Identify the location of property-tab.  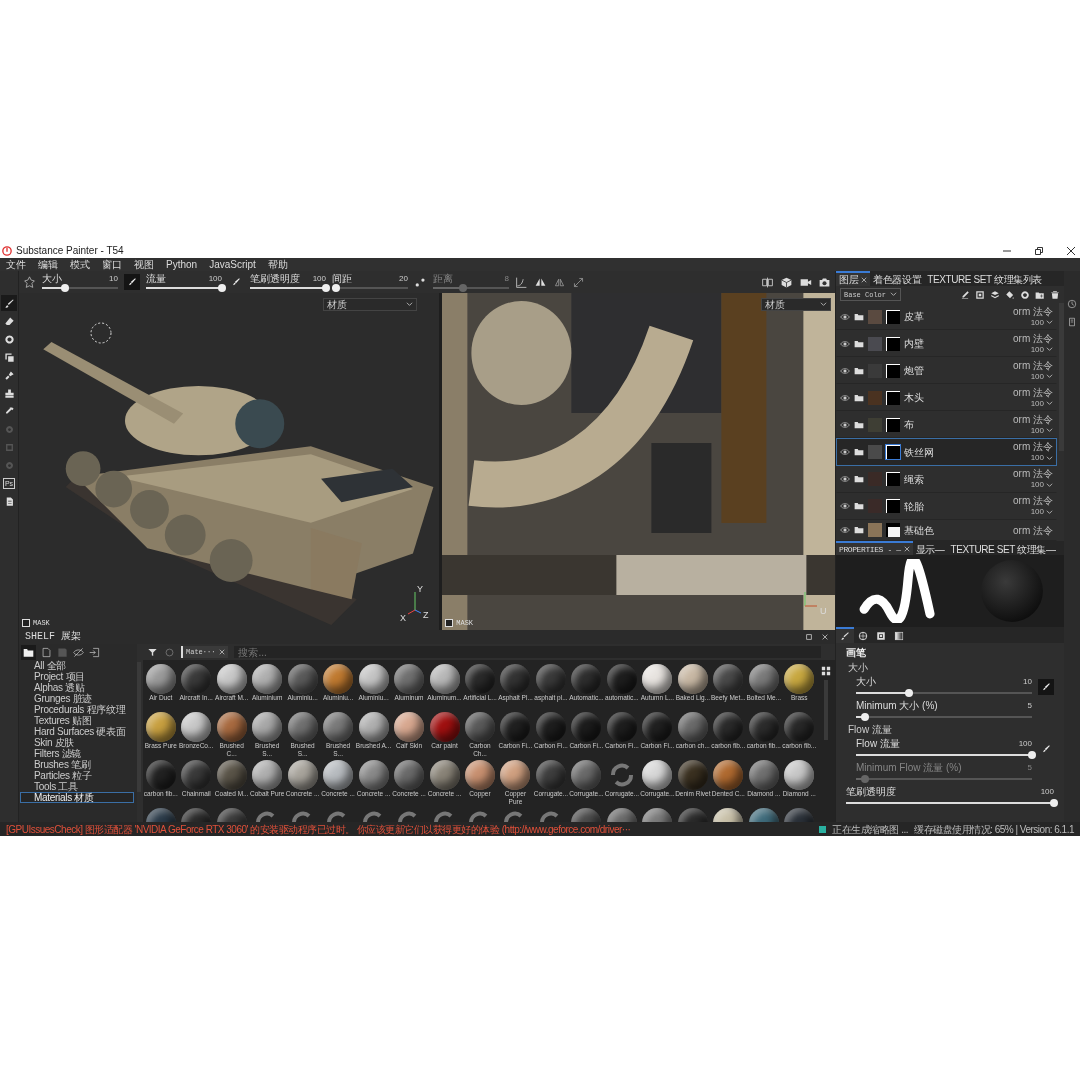
(845, 635).